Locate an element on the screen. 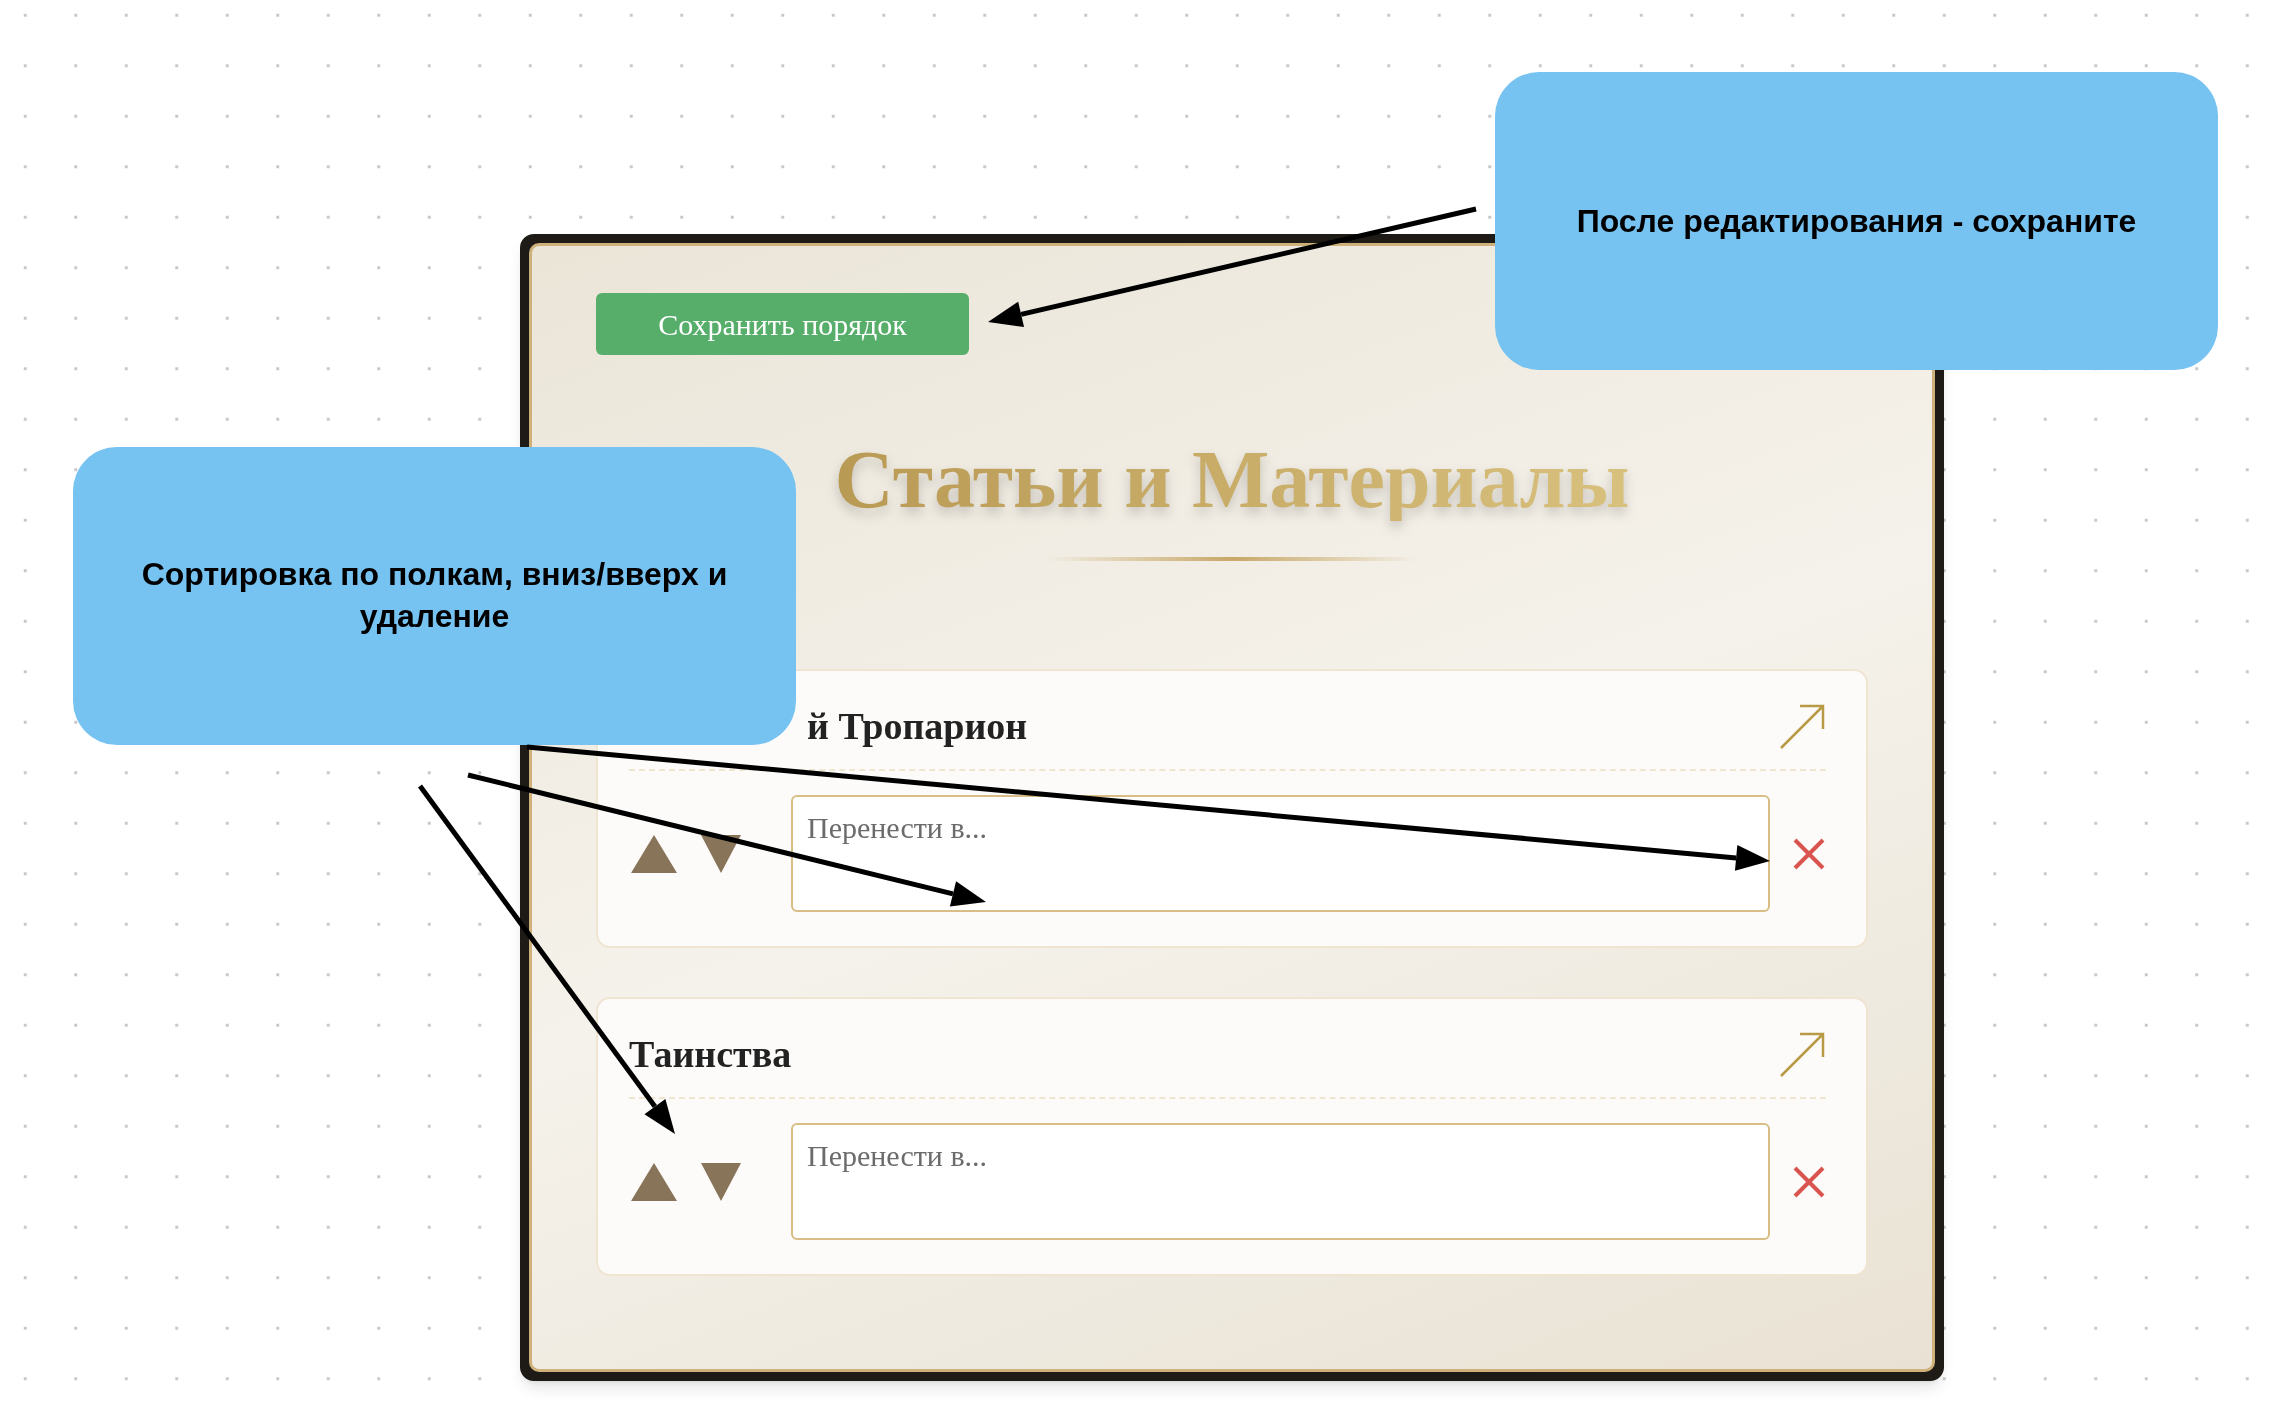 The width and height of the screenshot is (2296, 1420). shelf-title: Таинства is located at coordinates (710, 1055).